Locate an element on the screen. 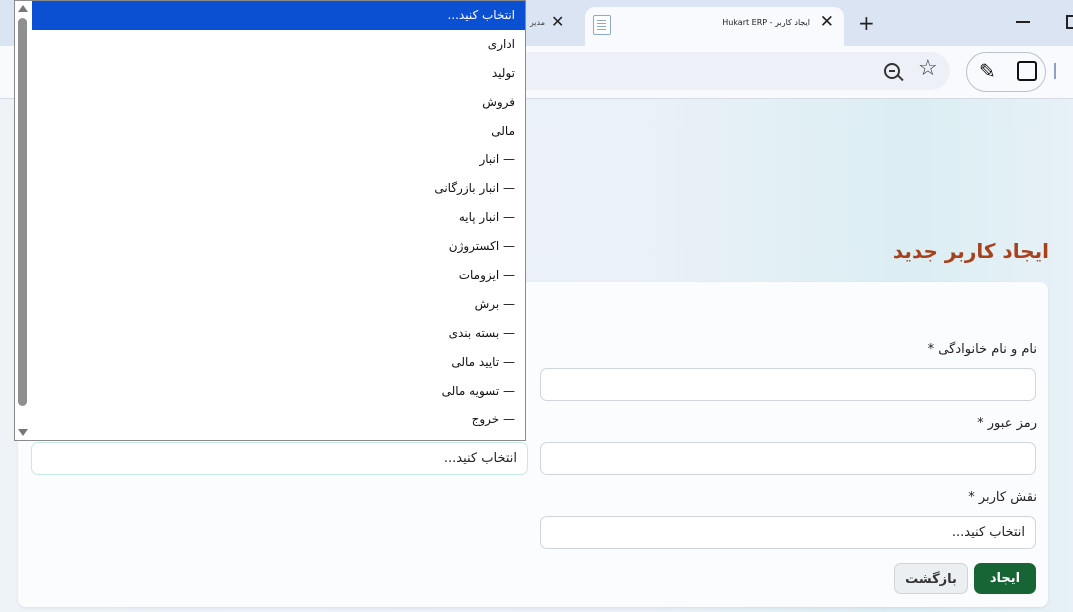  full-name-label: نام و نام خانوادگی * is located at coordinates (982, 349).